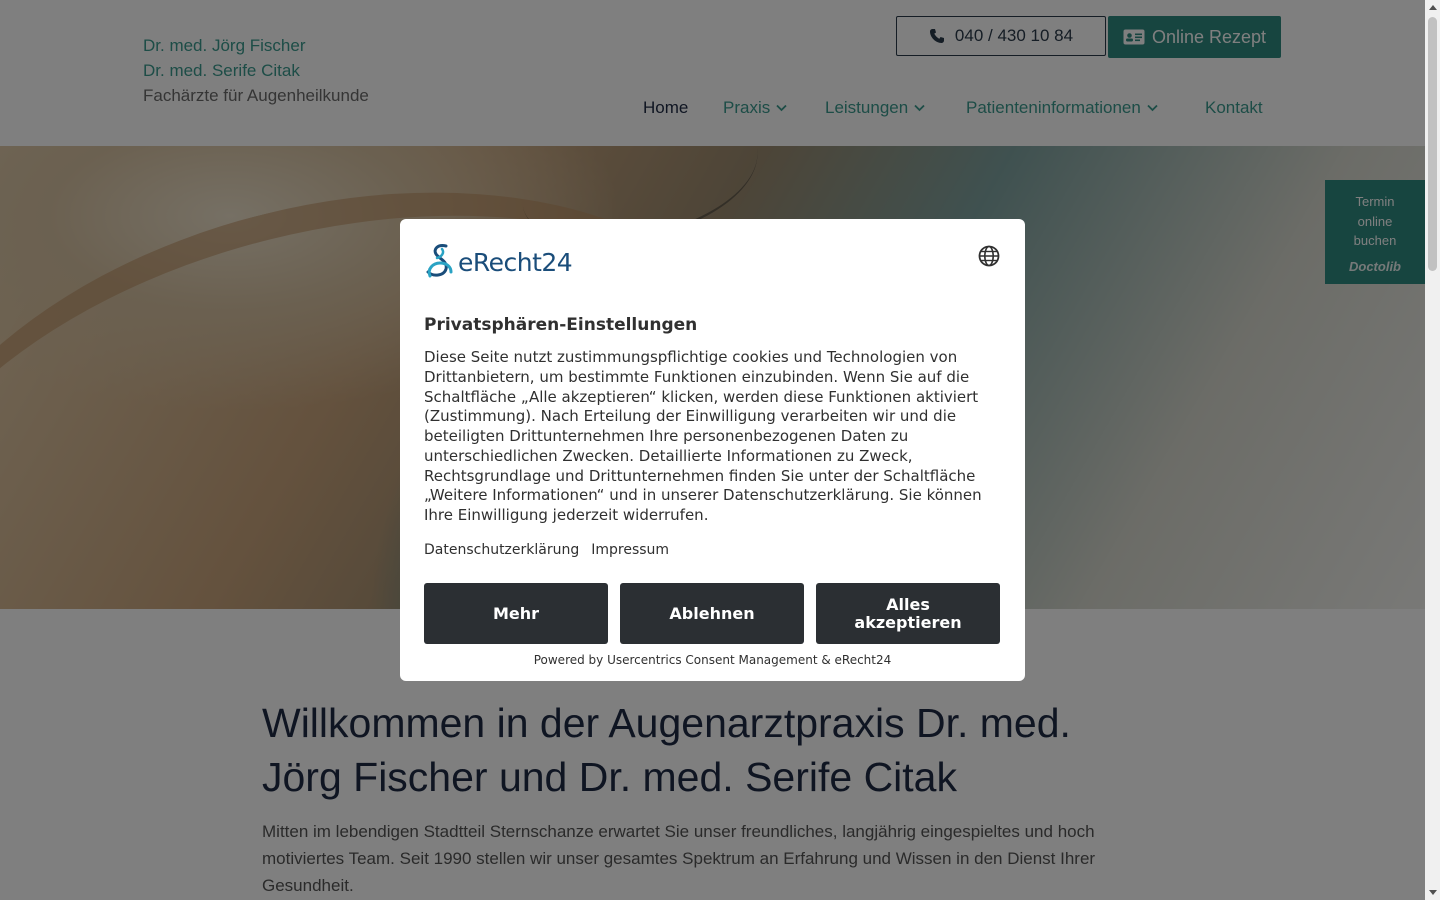  I want to click on privacy-policy-link: Datenschutzerklärung, so click(501, 550).